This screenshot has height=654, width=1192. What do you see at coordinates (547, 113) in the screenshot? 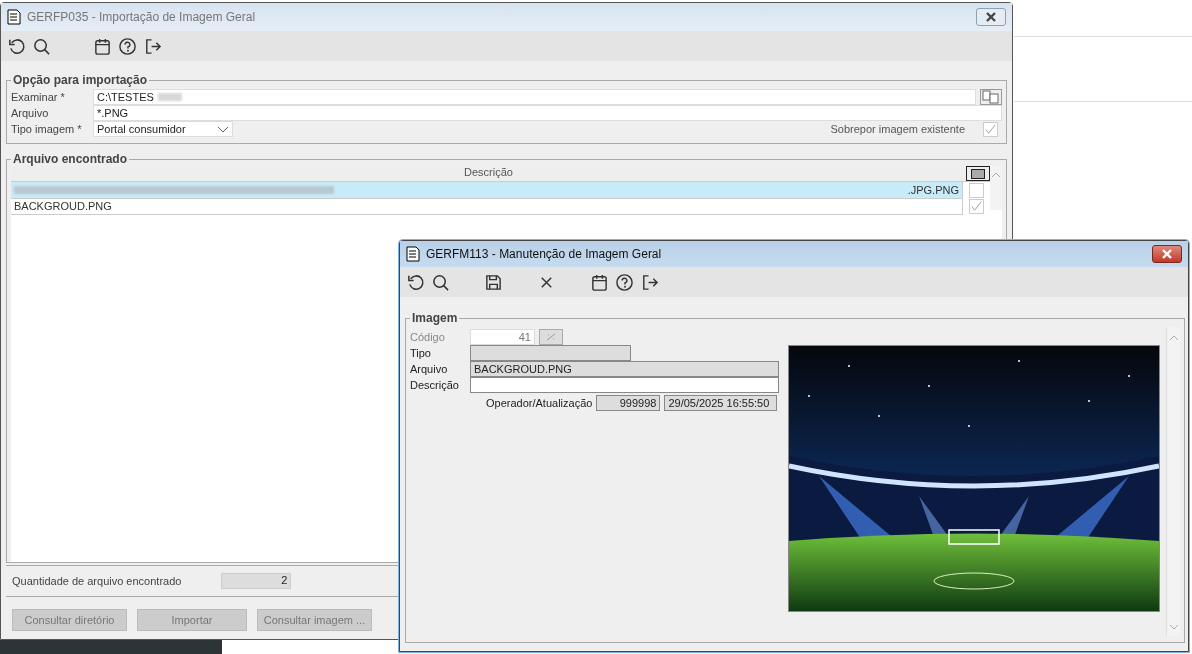
I see `file-filter-field: *.PNG` at bounding box center [547, 113].